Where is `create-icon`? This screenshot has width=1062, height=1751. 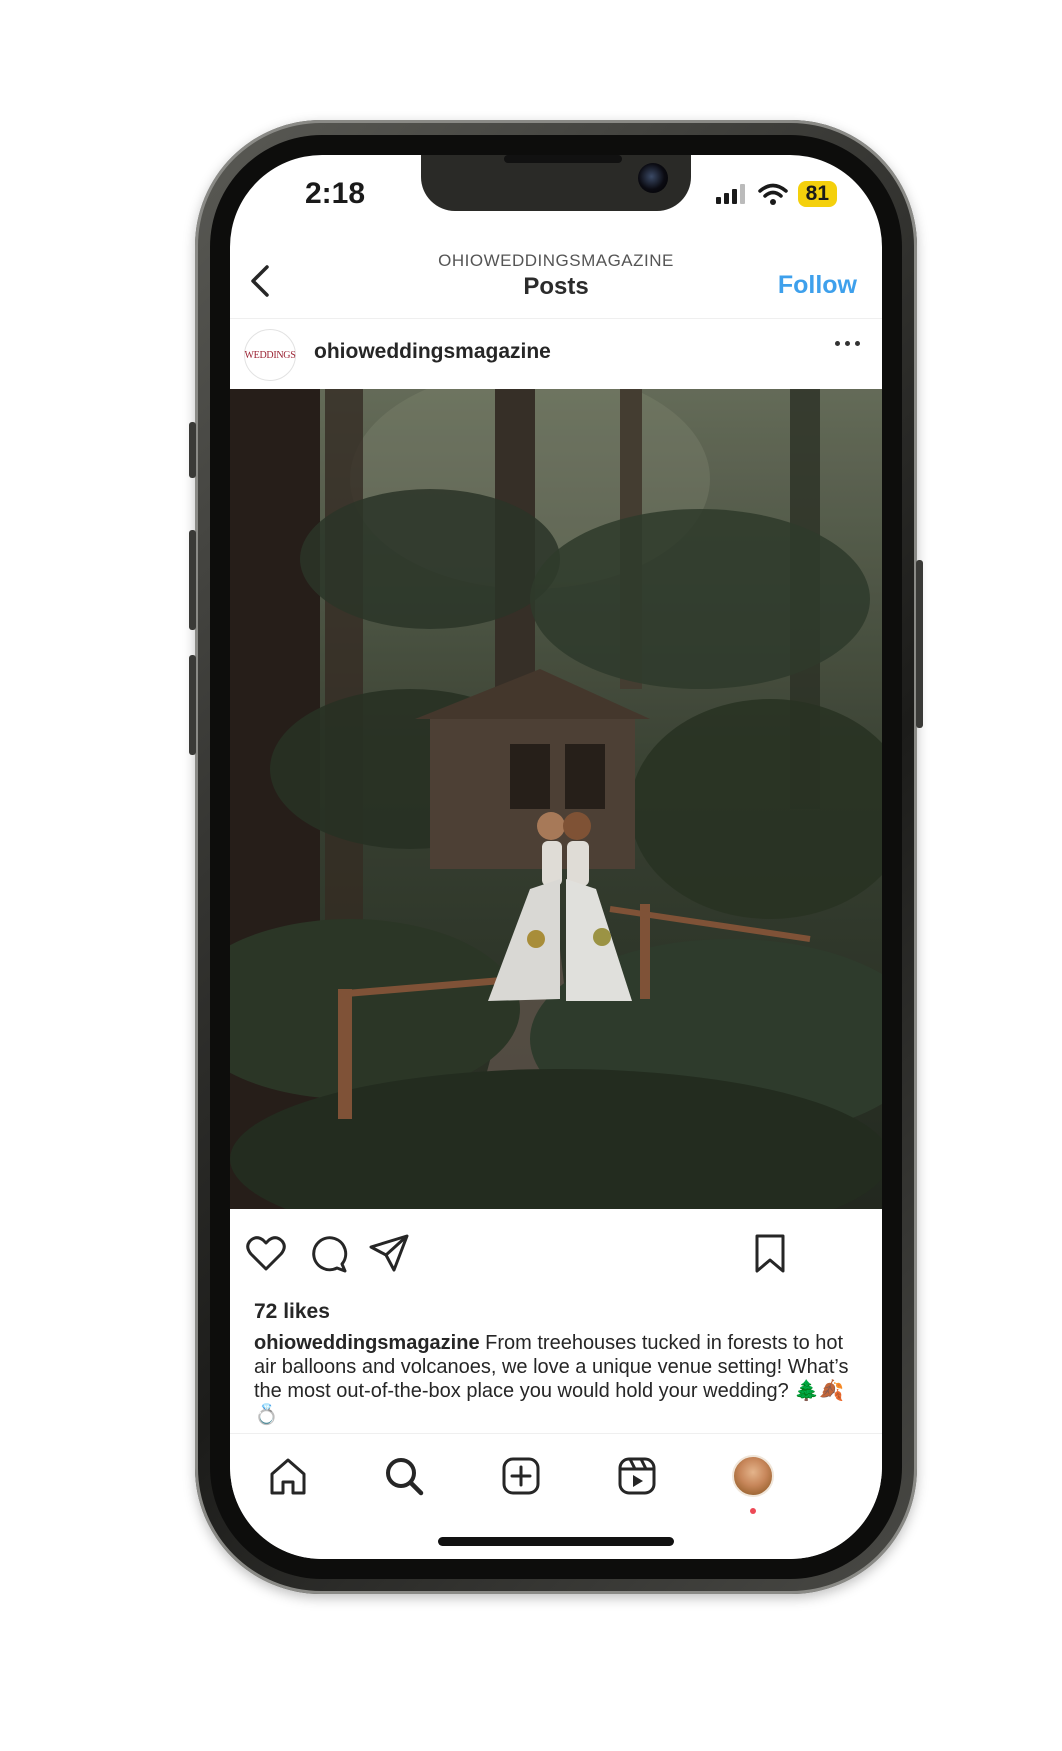 create-icon is located at coordinates (521, 1476).